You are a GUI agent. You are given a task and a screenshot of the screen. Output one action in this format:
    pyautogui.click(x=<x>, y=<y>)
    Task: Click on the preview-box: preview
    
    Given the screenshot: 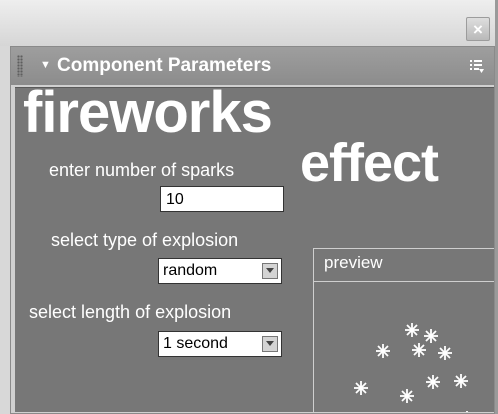 What is the action you would take?
    pyautogui.click(x=403, y=330)
    